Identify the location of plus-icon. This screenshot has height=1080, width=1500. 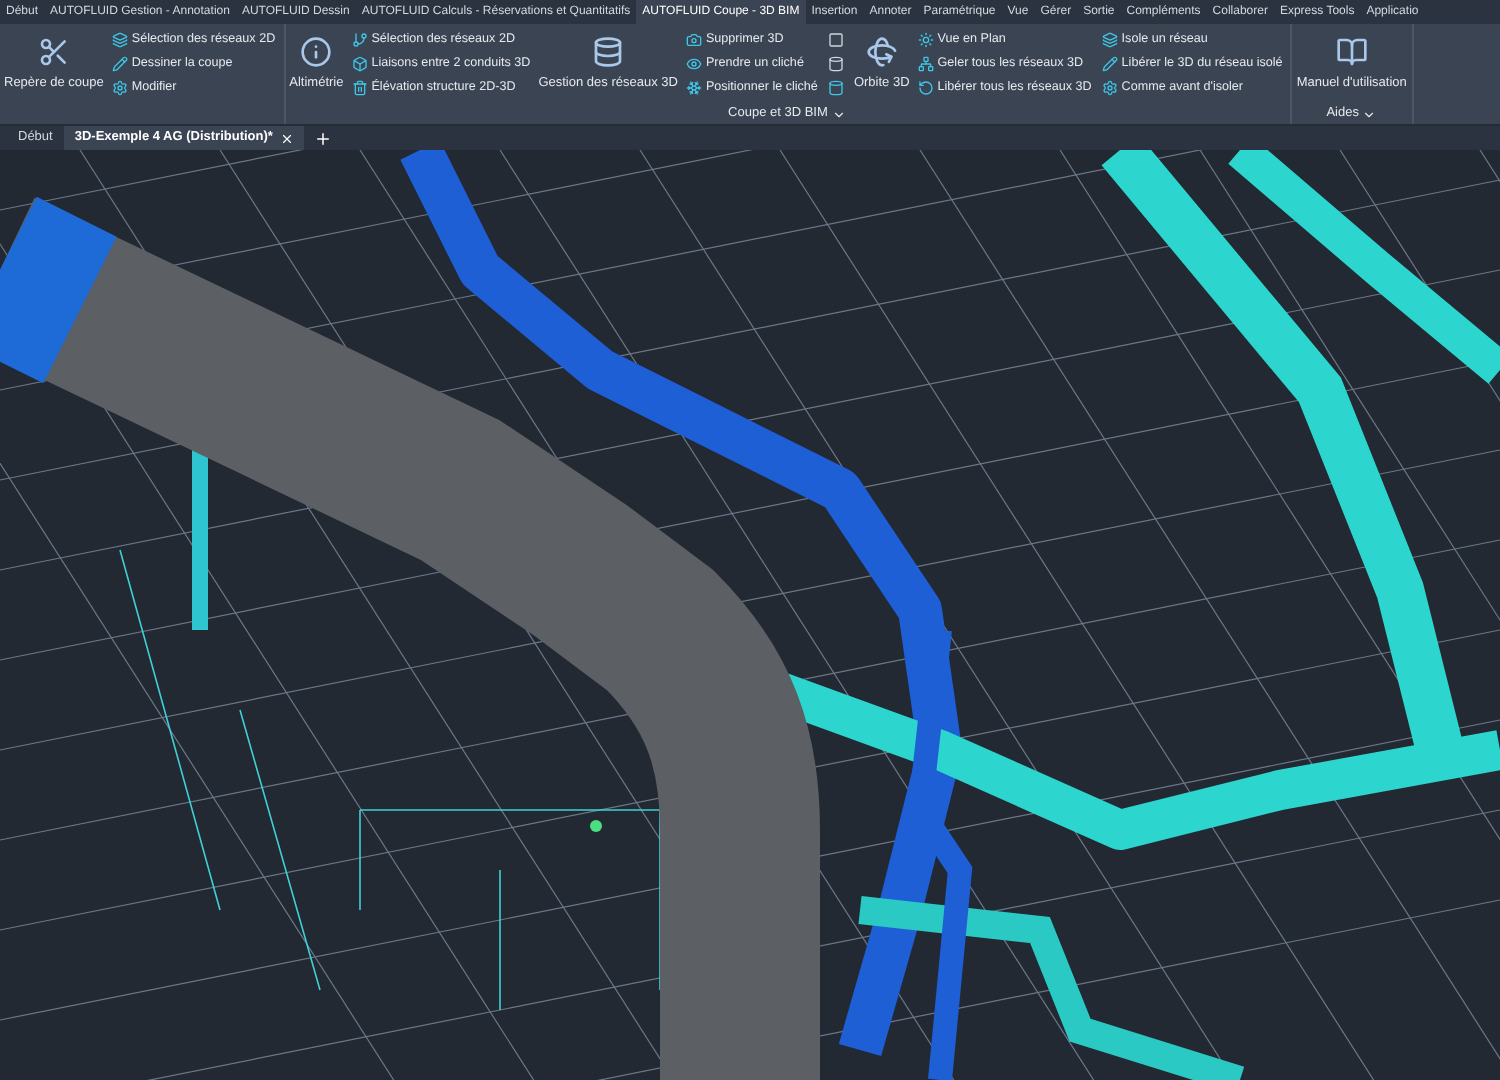
(323, 138).